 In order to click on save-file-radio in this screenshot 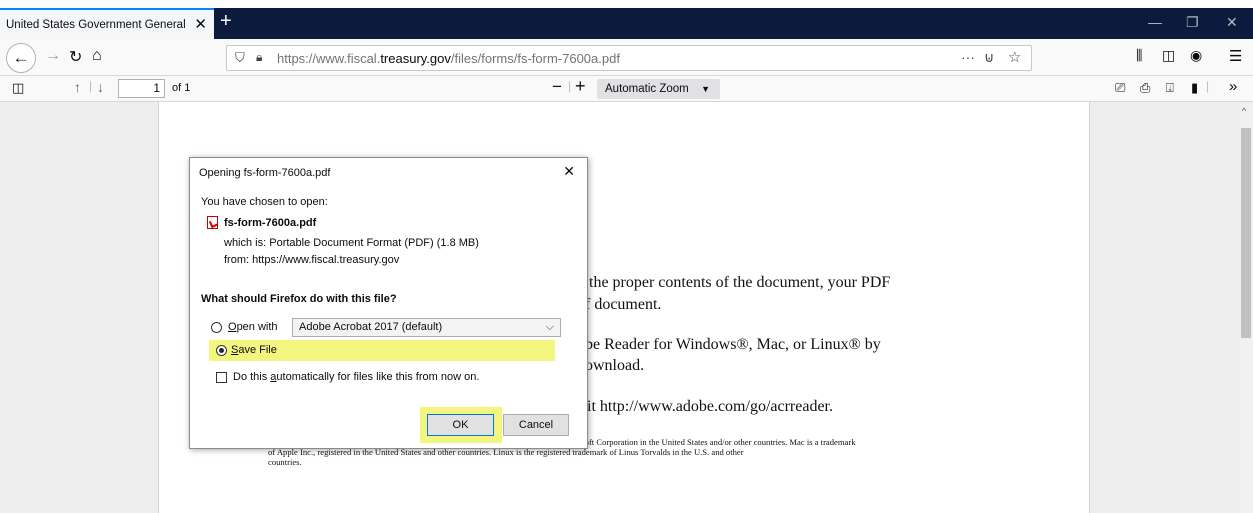, I will do `click(221, 350)`.